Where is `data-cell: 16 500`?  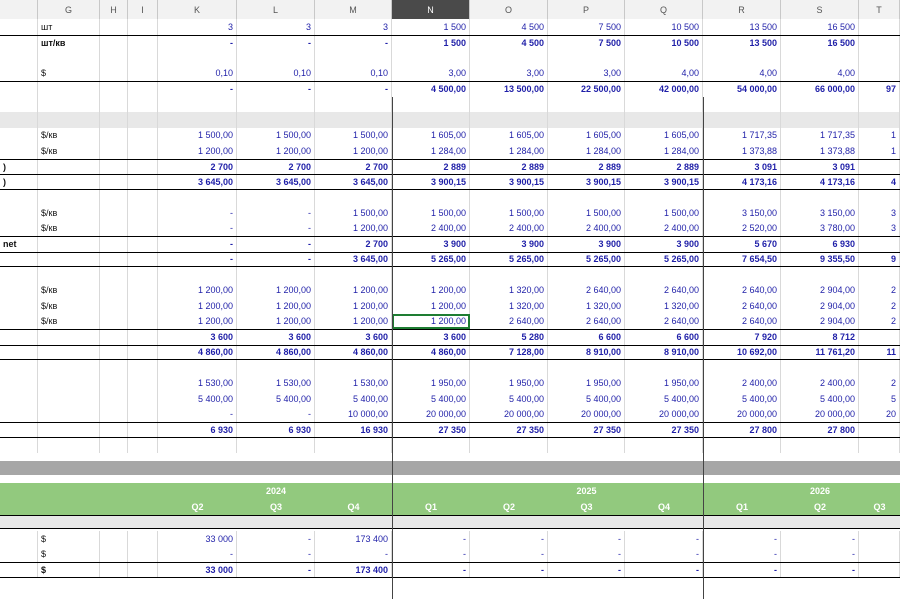
data-cell: 16 500 is located at coordinates (820, 42).